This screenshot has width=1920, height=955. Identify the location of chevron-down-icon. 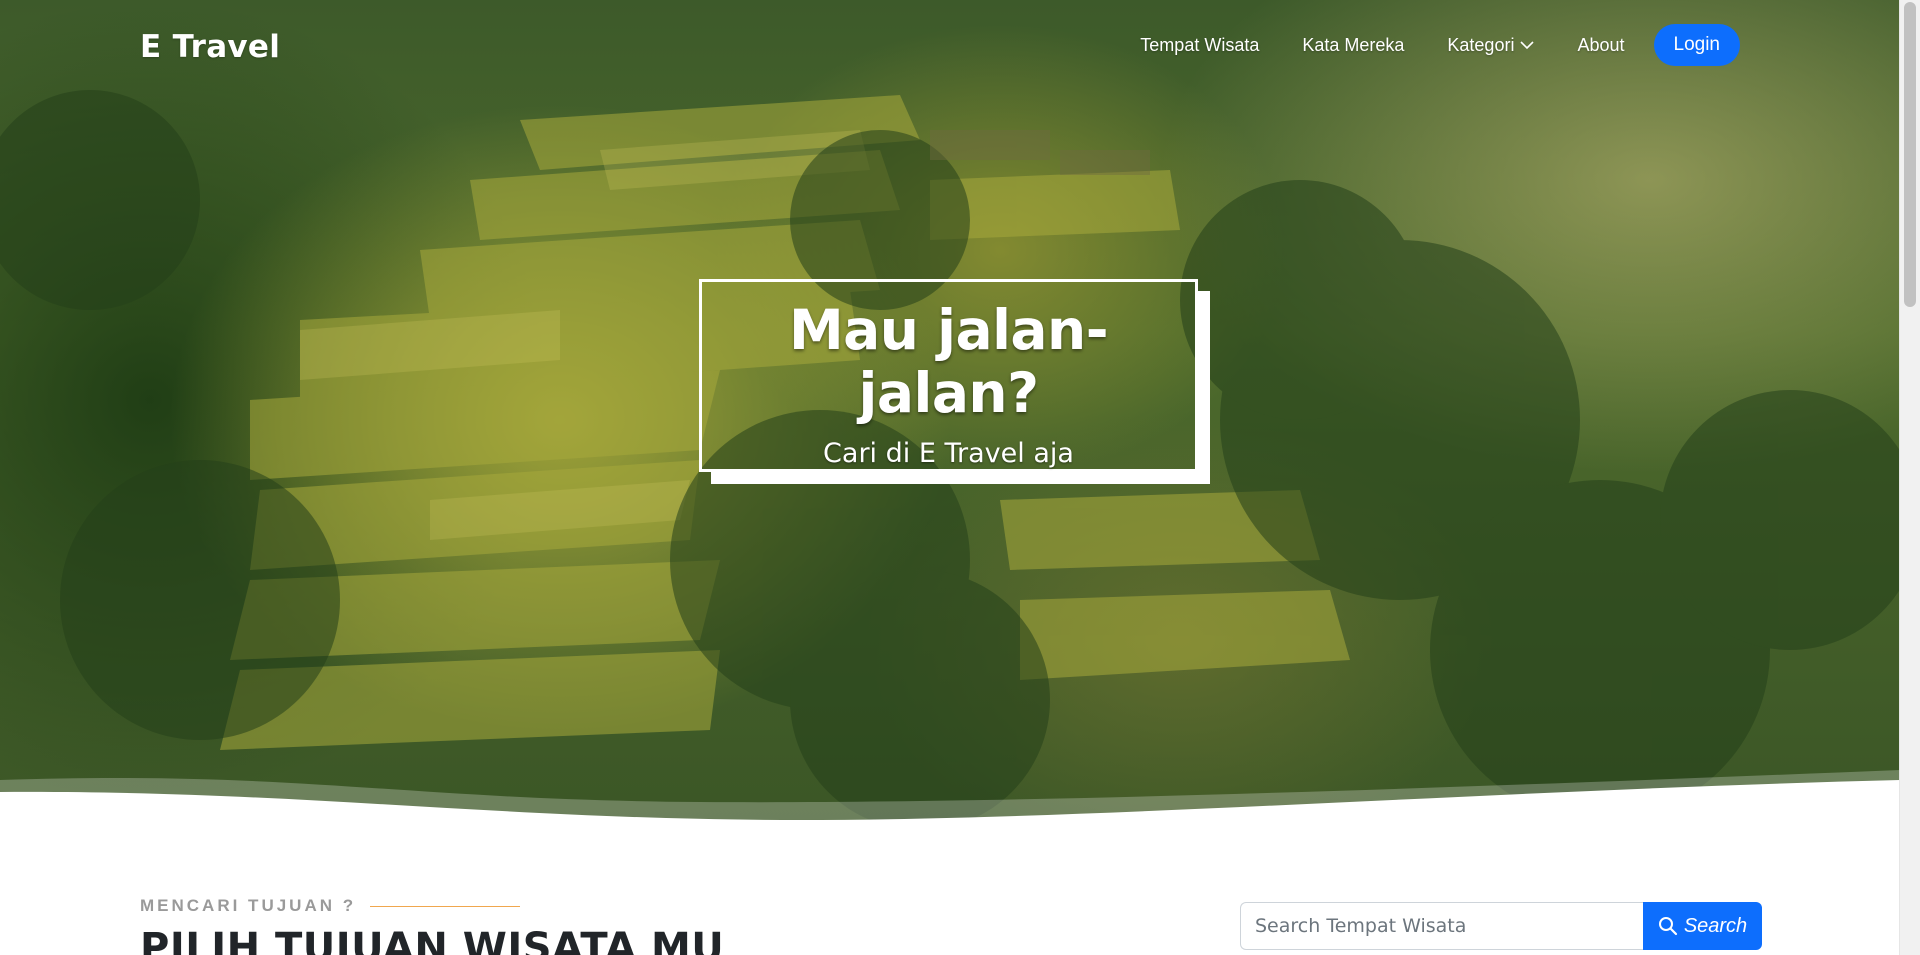
(1527, 45).